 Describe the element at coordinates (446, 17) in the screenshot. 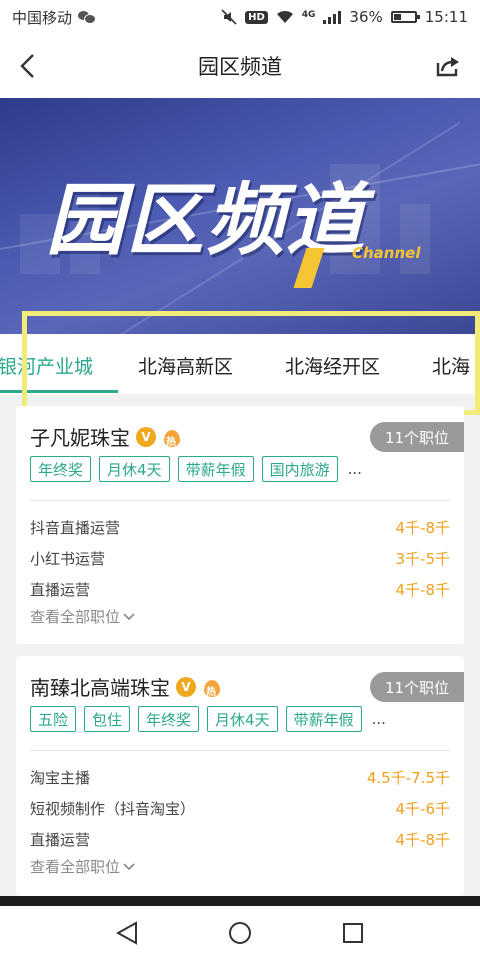

I see `clock: 15:11` at that location.